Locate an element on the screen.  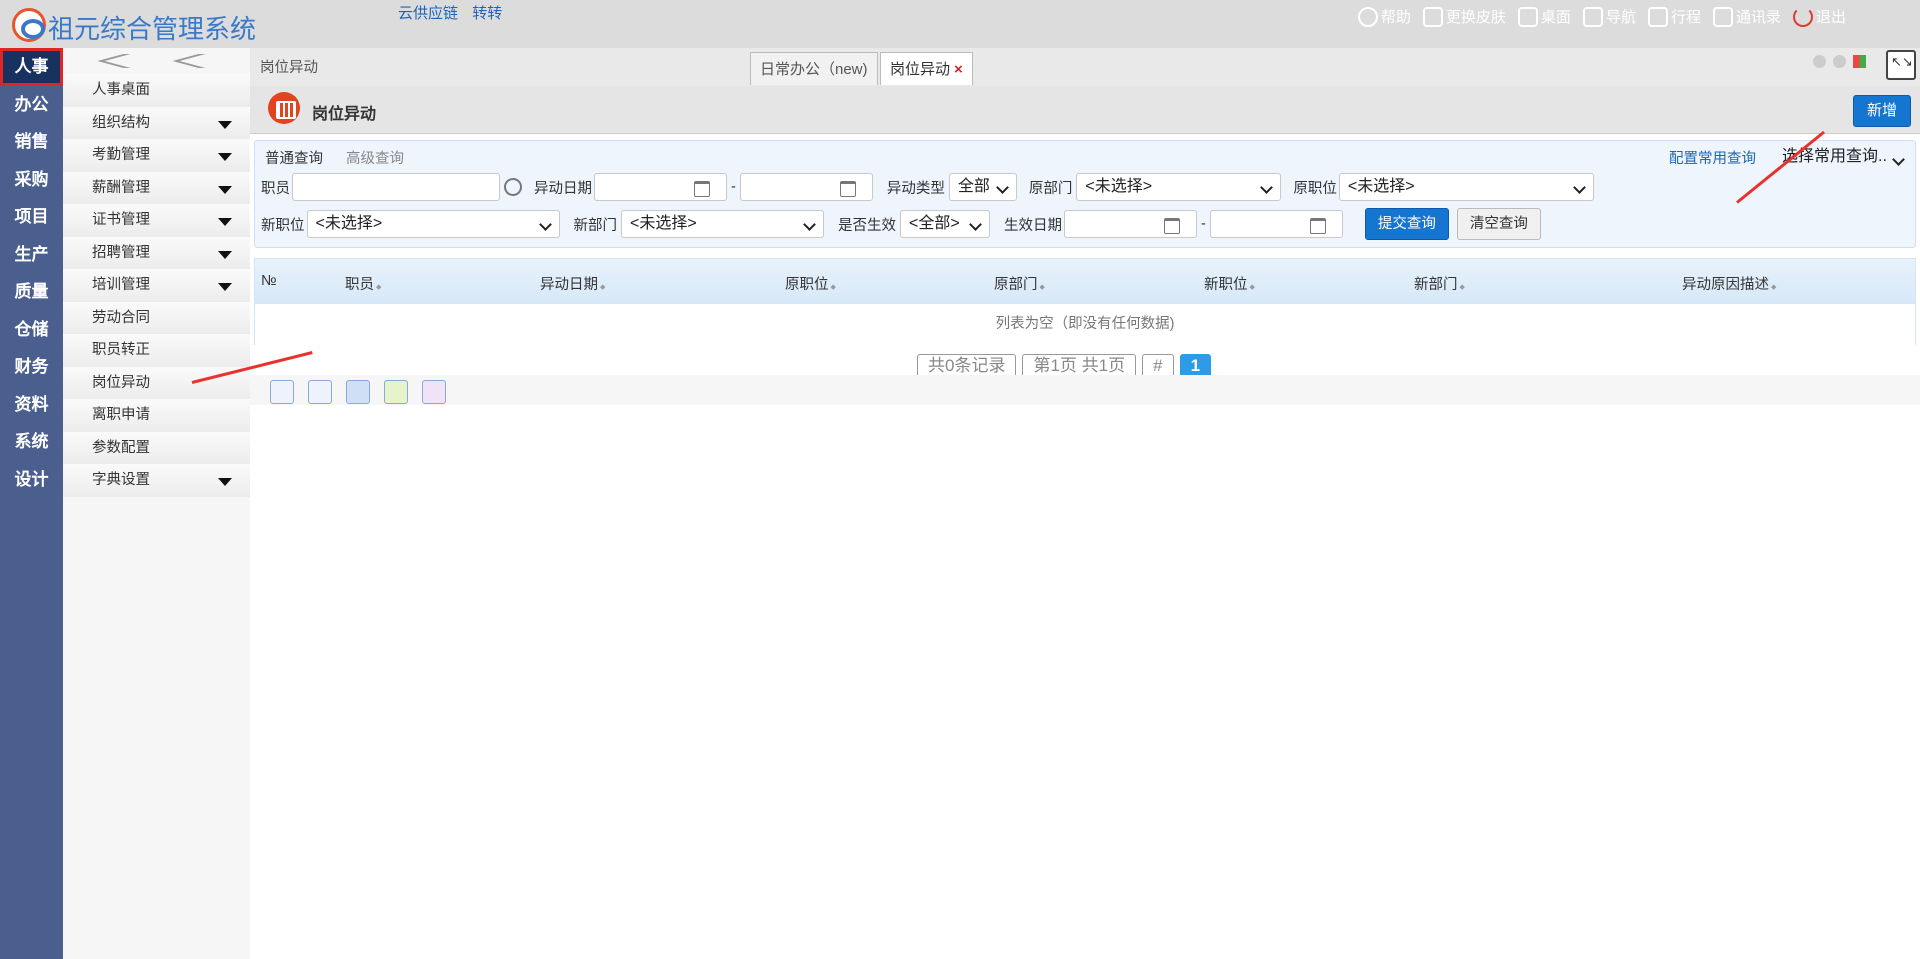
top-nav-contacts: 通讯录 is located at coordinates (1746, 16).